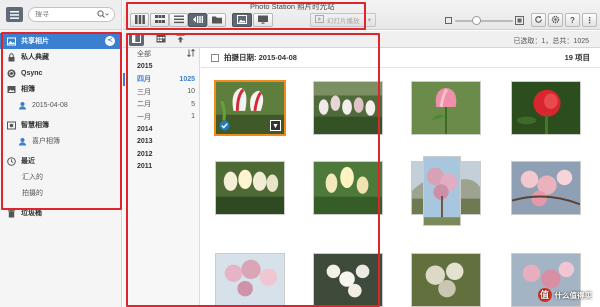  Describe the element at coordinates (161, 129) in the screenshot. I see `timeline-year: 2014` at that location.